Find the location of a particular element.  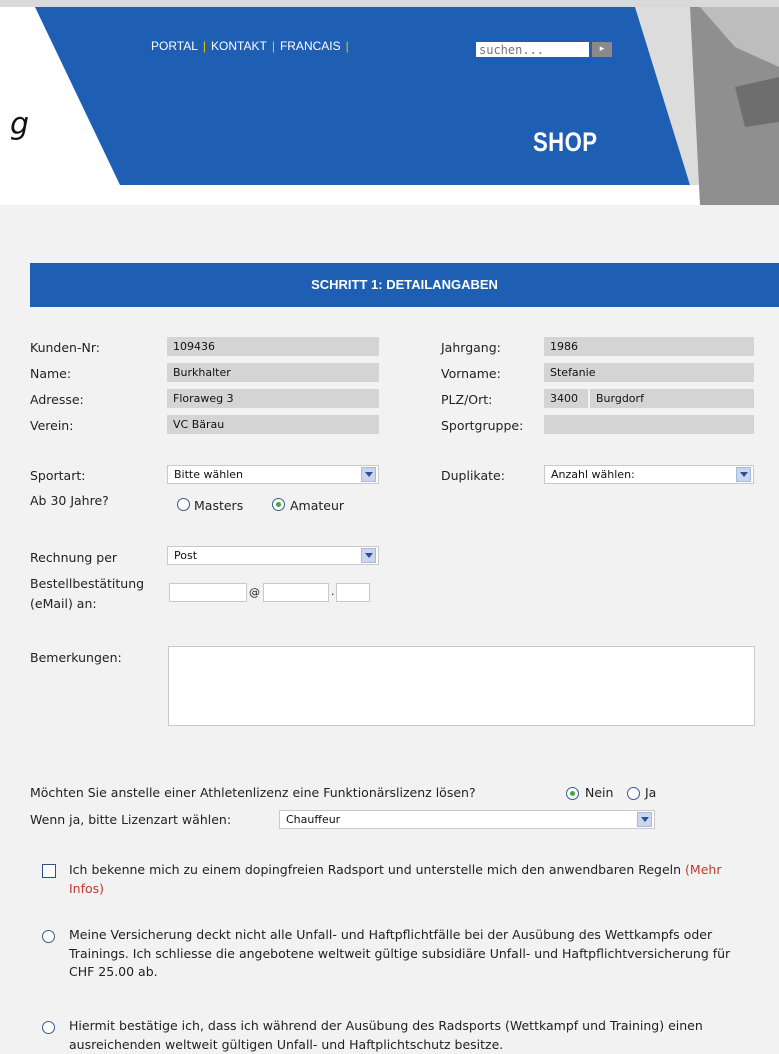

top-strip is located at coordinates (389, 3).